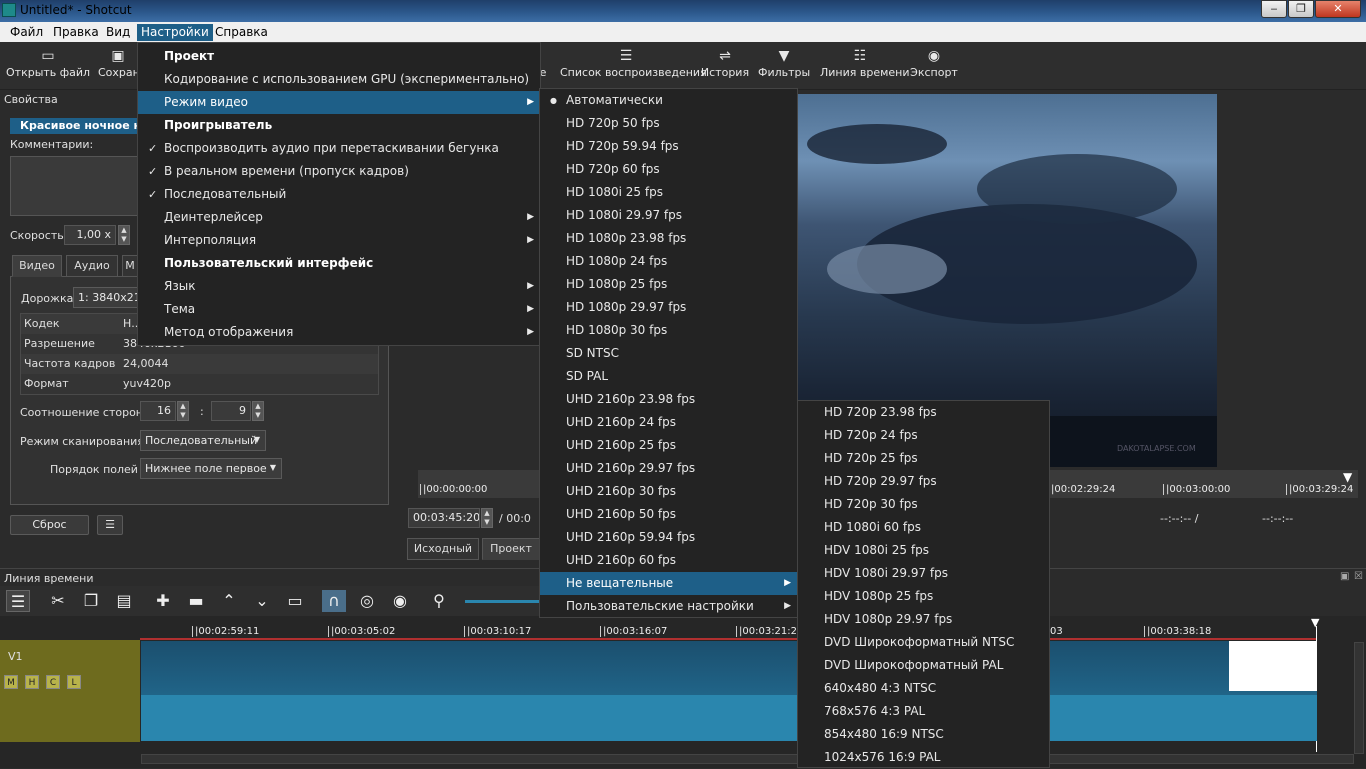  I want to click on video-mode-item: Пользовательские настройки ▶, so click(668, 606).